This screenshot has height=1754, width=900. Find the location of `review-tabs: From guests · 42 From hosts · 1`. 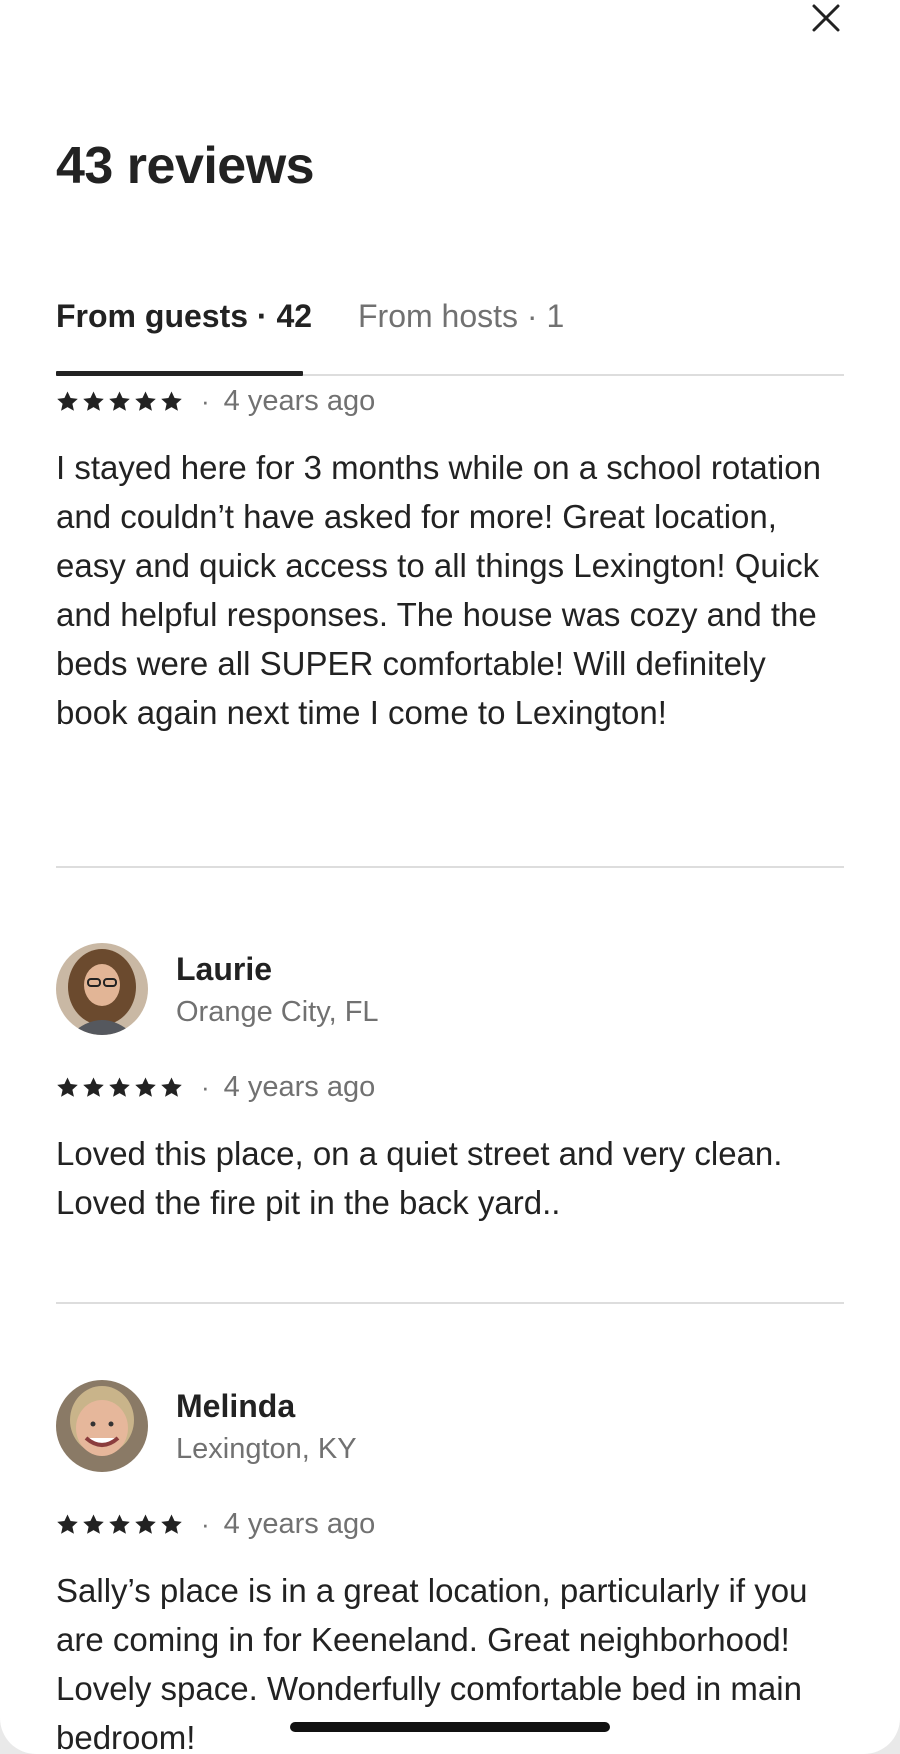

review-tabs: From guests · 42 From hosts · 1 is located at coordinates (450, 333).